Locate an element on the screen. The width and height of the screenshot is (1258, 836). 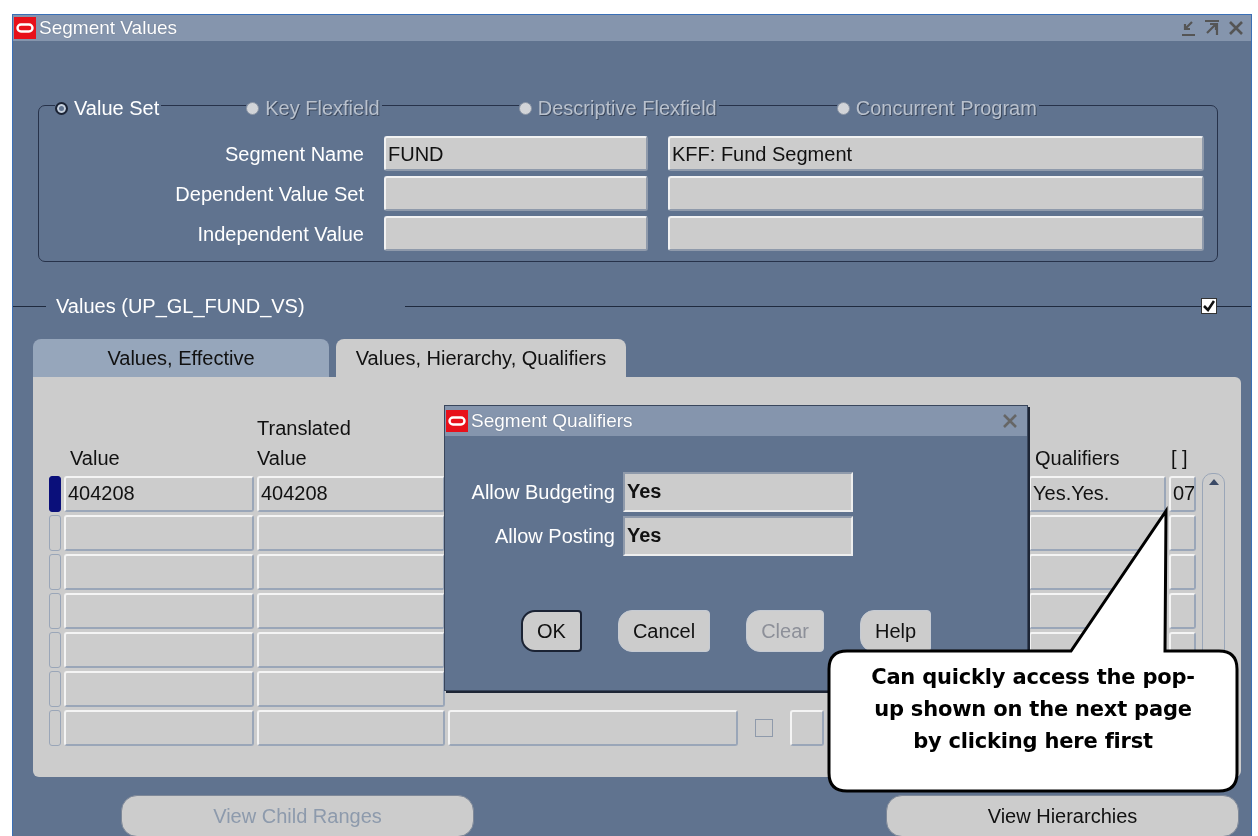
dialog-button: Help is located at coordinates (895, 631).